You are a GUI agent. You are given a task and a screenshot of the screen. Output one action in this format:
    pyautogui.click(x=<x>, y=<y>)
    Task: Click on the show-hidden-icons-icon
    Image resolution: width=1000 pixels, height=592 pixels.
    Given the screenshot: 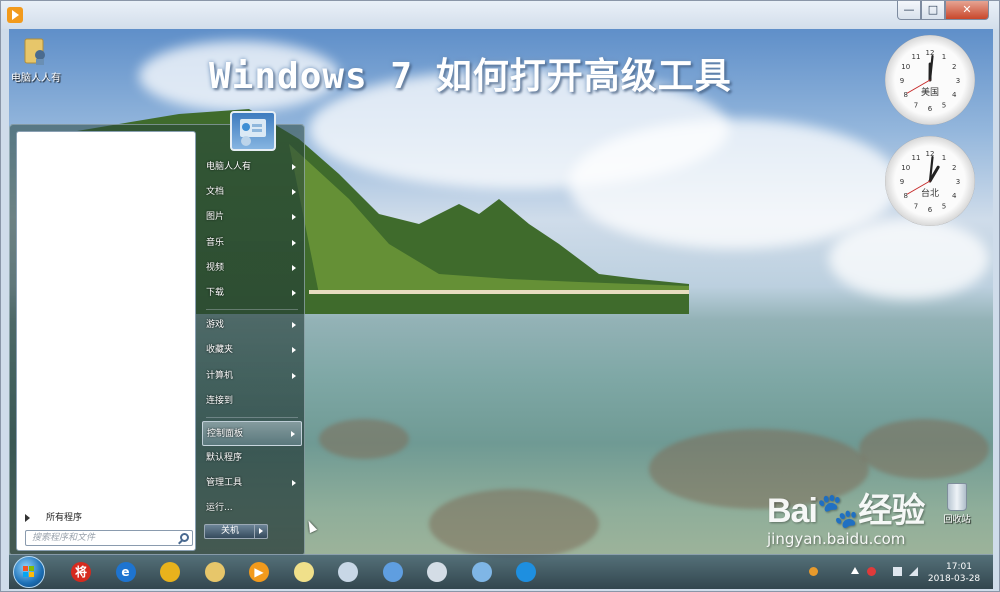 What is the action you would take?
    pyautogui.click(x=855, y=570)
    